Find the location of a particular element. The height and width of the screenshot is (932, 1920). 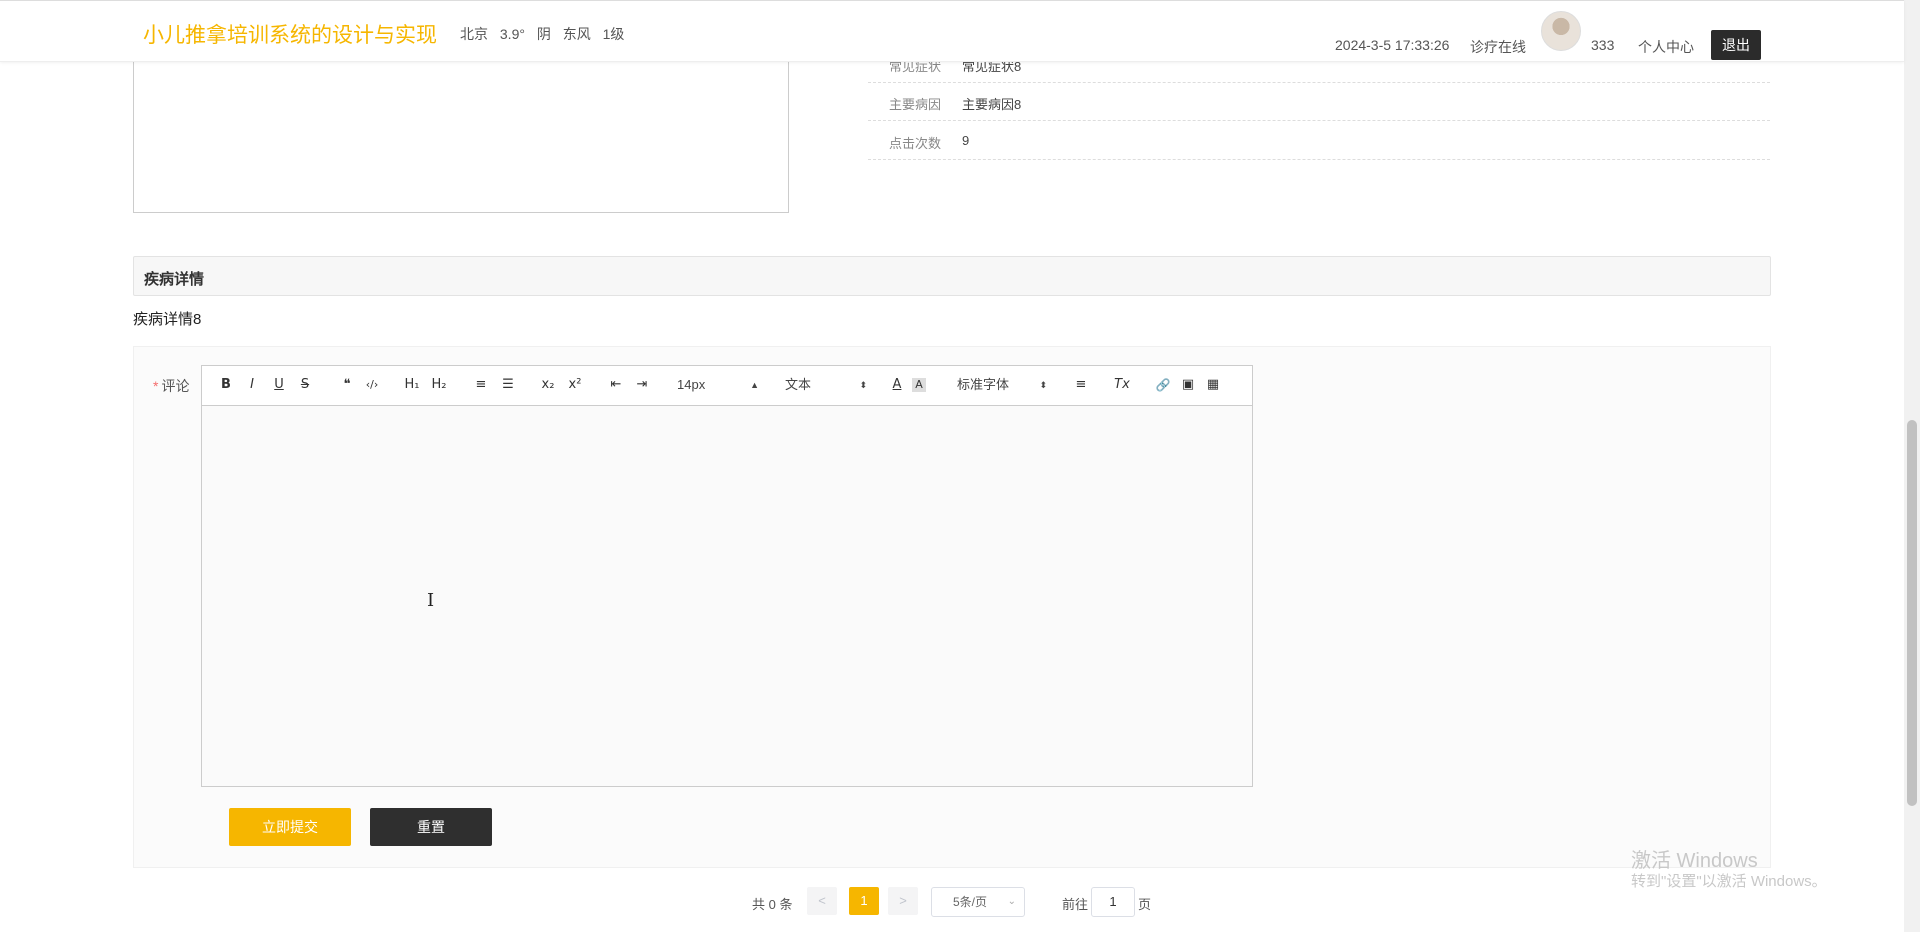

text-cursor-icon: I is located at coordinates (431, 600).